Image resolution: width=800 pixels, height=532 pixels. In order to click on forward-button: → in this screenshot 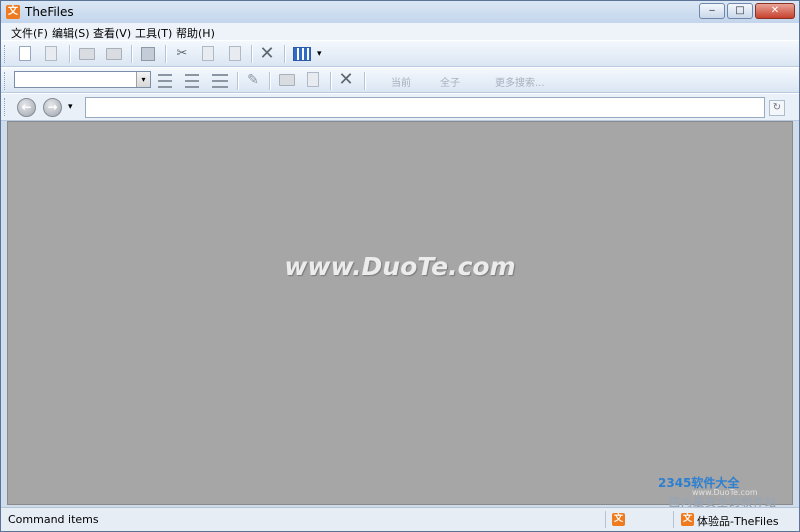, I will do `click(52, 107)`.